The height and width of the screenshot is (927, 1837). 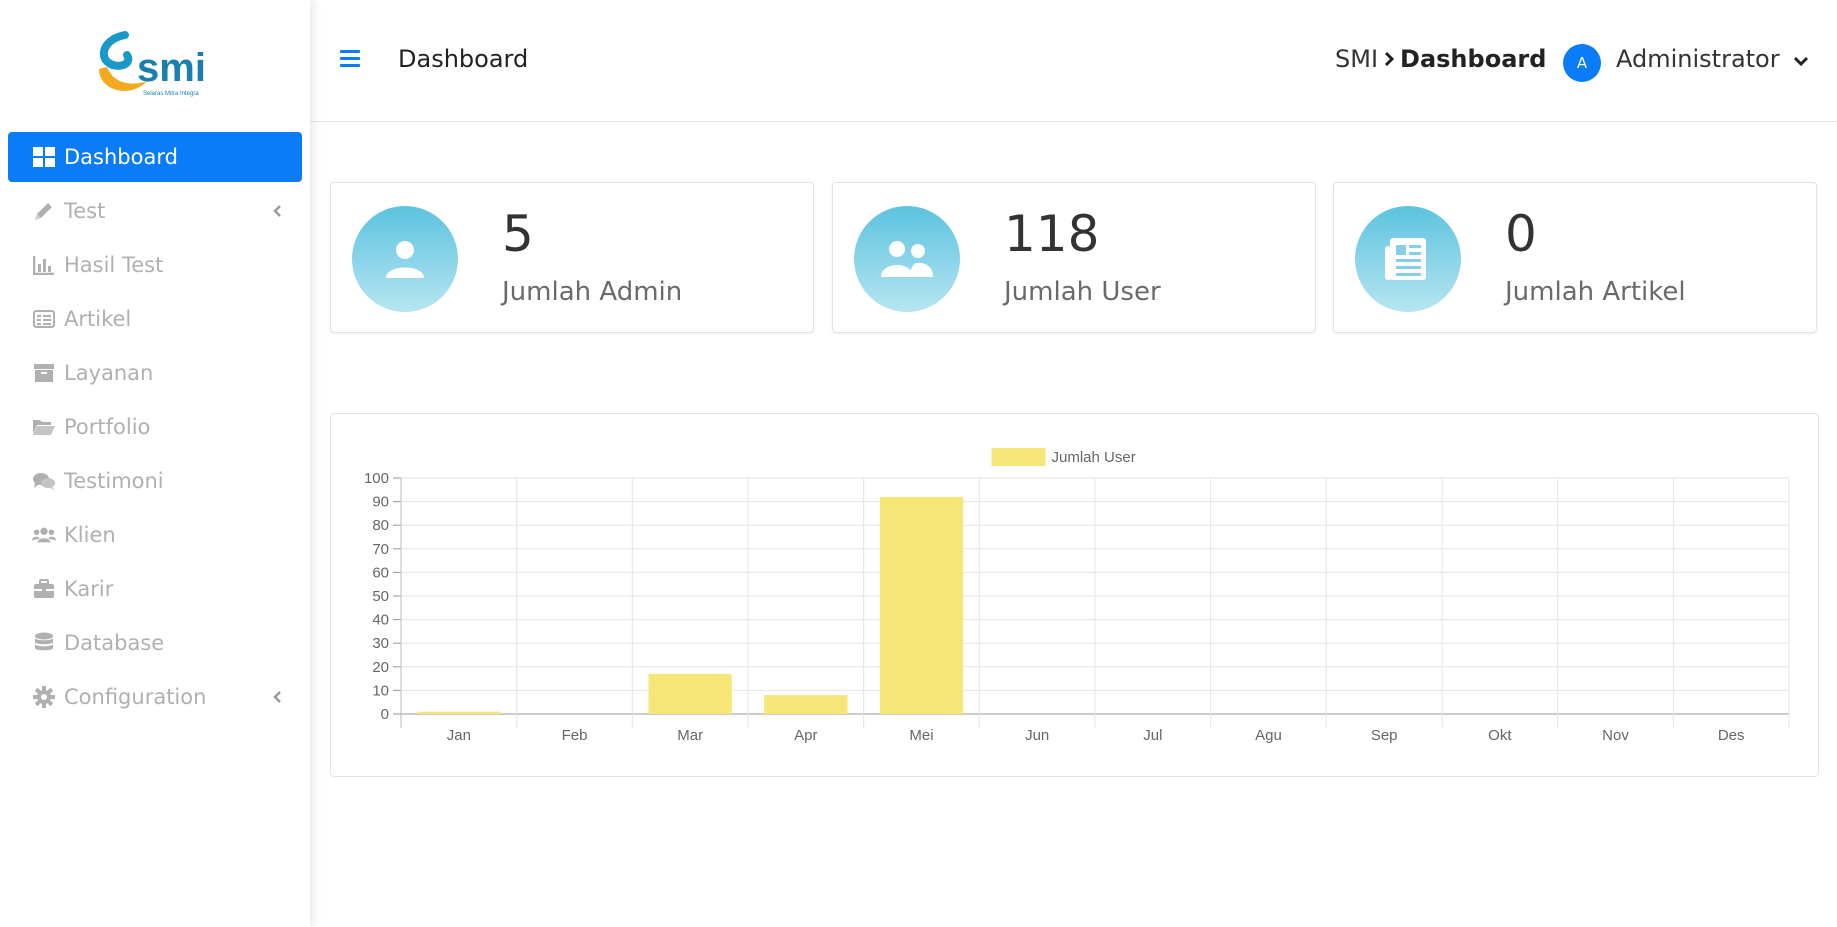 I want to click on y-tick-label: 70, so click(x=380, y=549).